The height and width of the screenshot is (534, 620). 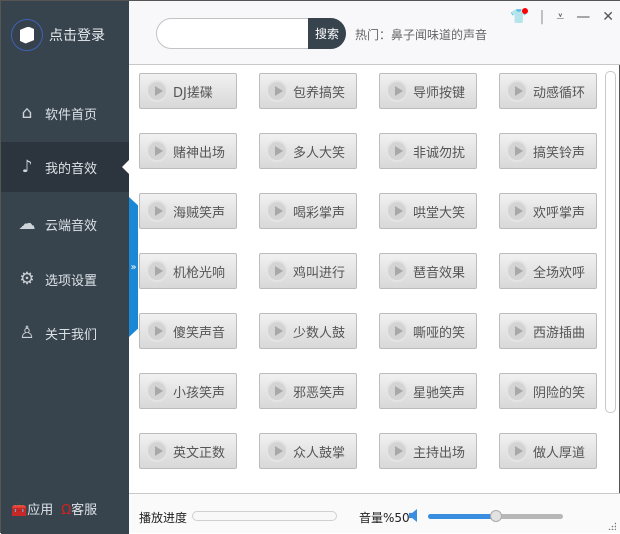 What do you see at coordinates (308, 331) in the screenshot?
I see `sound-button: 少数人鼓` at bounding box center [308, 331].